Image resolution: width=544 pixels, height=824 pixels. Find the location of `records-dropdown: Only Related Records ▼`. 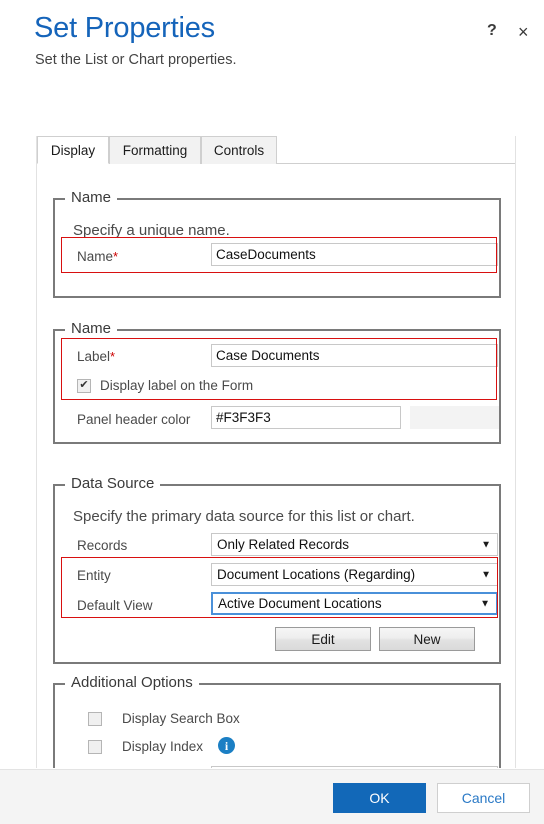

records-dropdown: Only Related Records ▼ is located at coordinates (354, 544).